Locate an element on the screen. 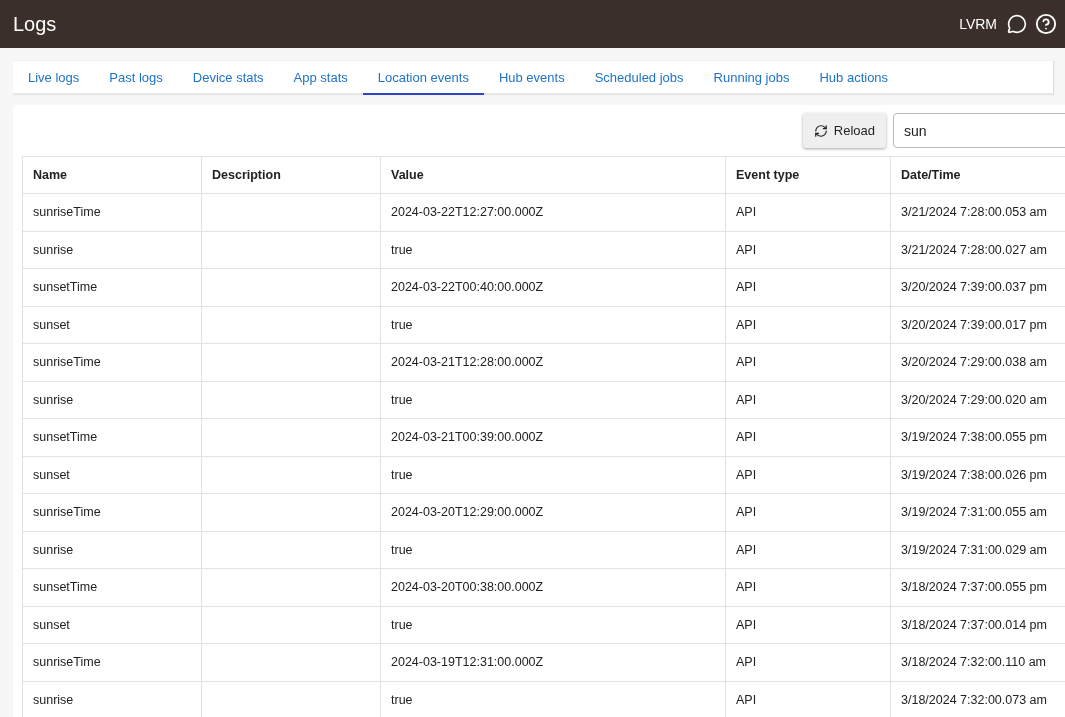 The width and height of the screenshot is (1065, 717). page-title: Logs is located at coordinates (35, 24).